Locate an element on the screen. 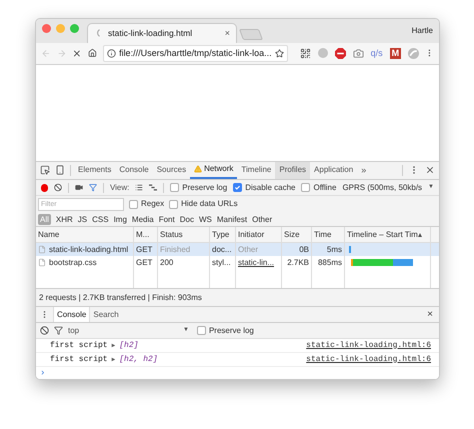 The height and width of the screenshot is (429, 474). column-header: Timeline – Start Tim is located at coordinates (382, 234).